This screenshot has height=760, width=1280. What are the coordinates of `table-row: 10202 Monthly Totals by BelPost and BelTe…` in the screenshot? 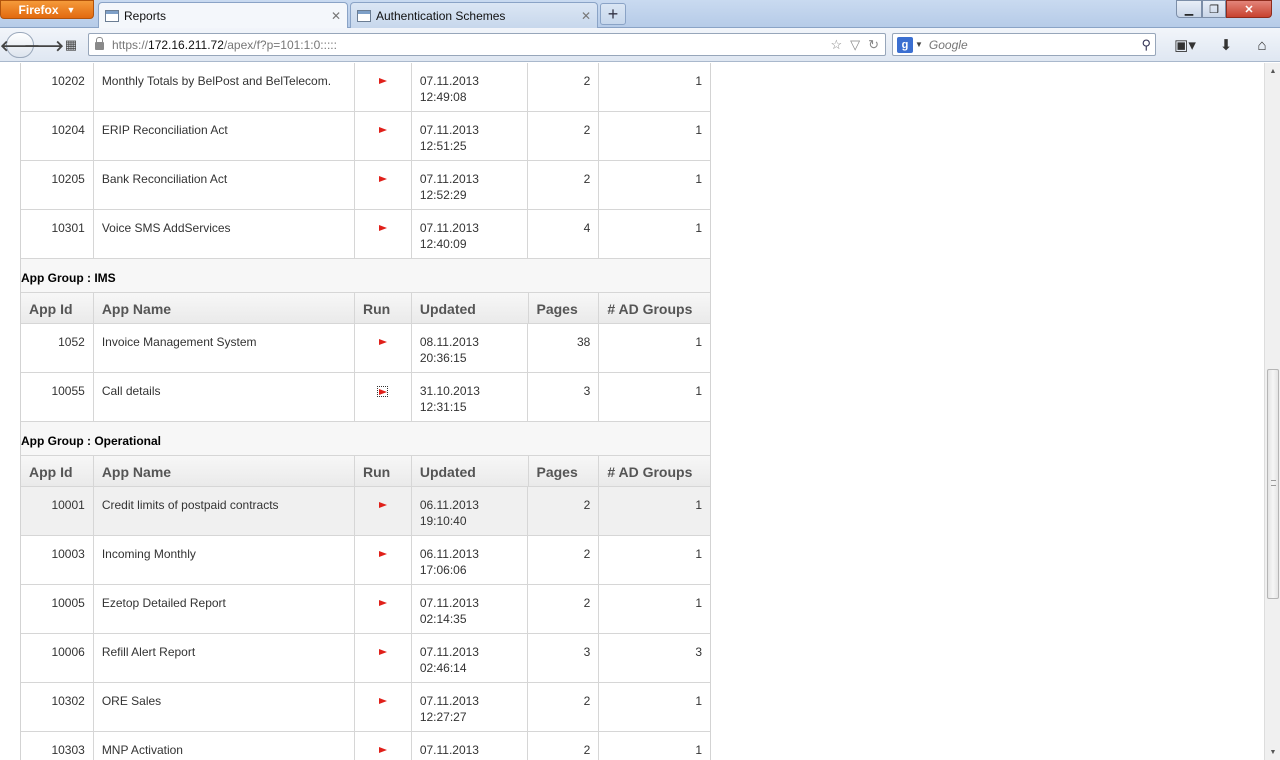 It's located at (365, 87).